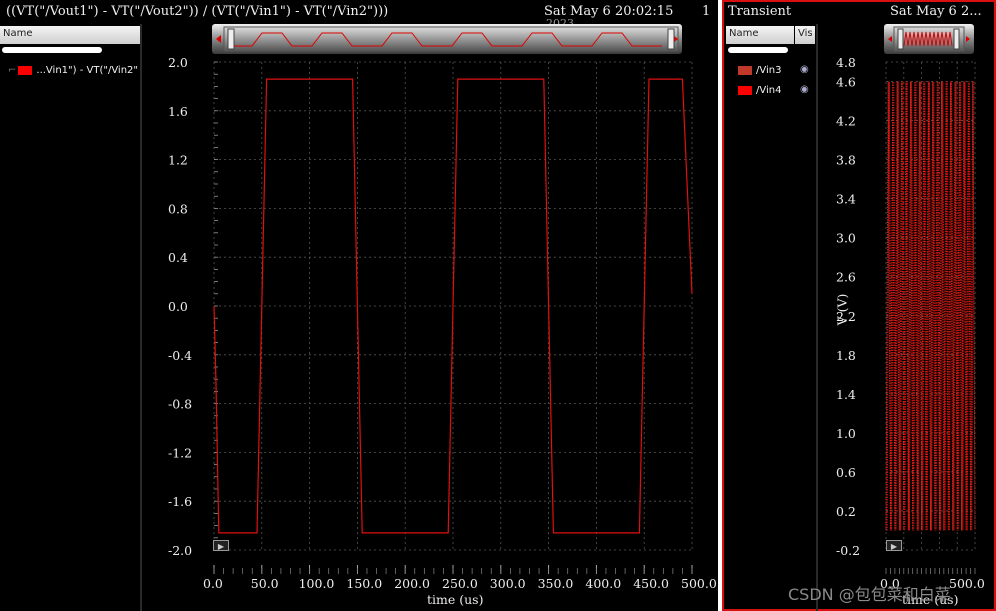  Describe the element at coordinates (180, 550) in the screenshot. I see `y-tick-label: -2.0` at that location.